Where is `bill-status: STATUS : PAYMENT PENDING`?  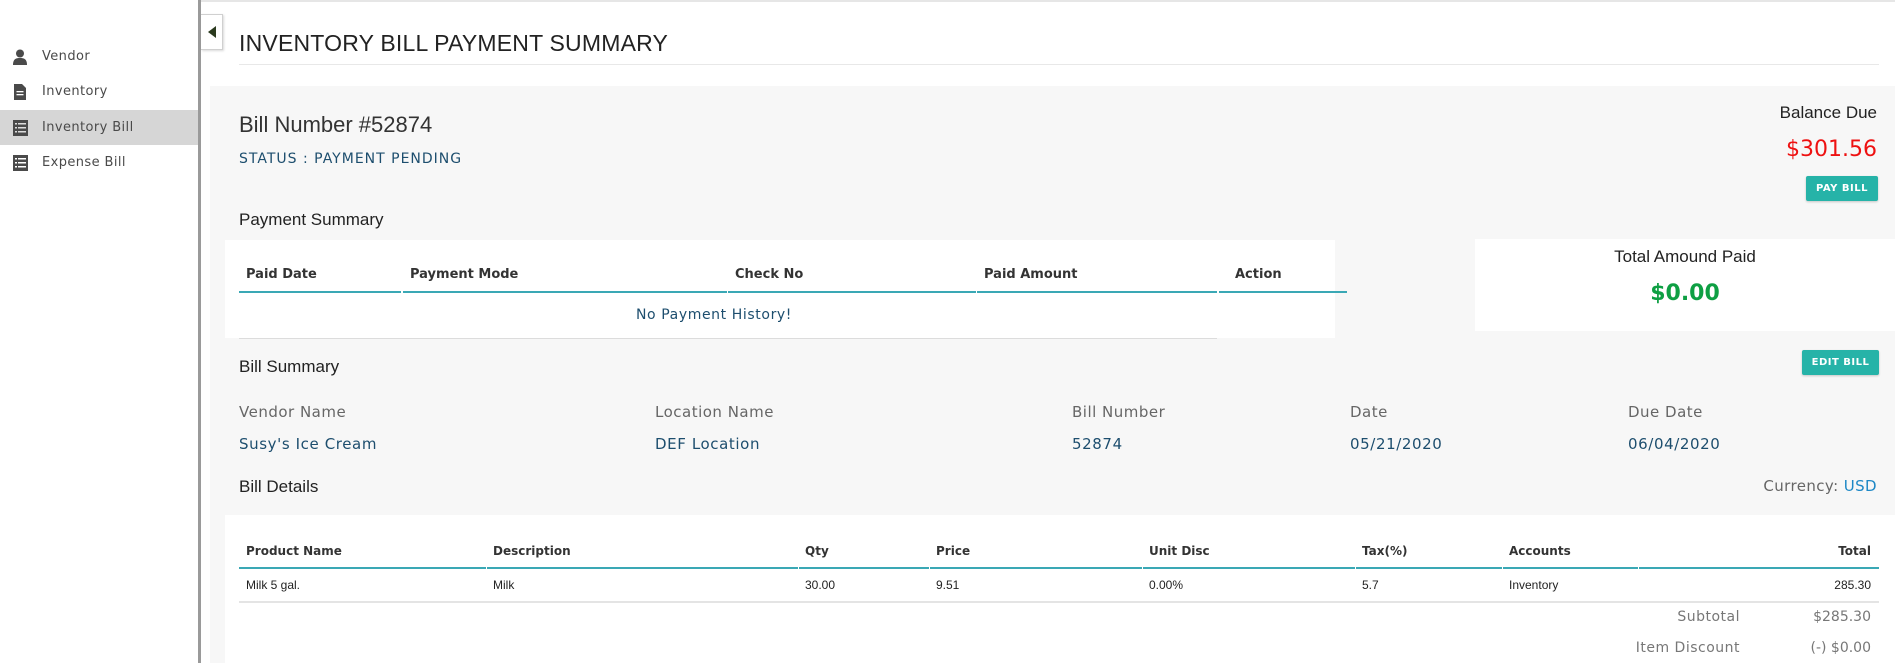
bill-status: STATUS : PAYMENT PENDING is located at coordinates (351, 159).